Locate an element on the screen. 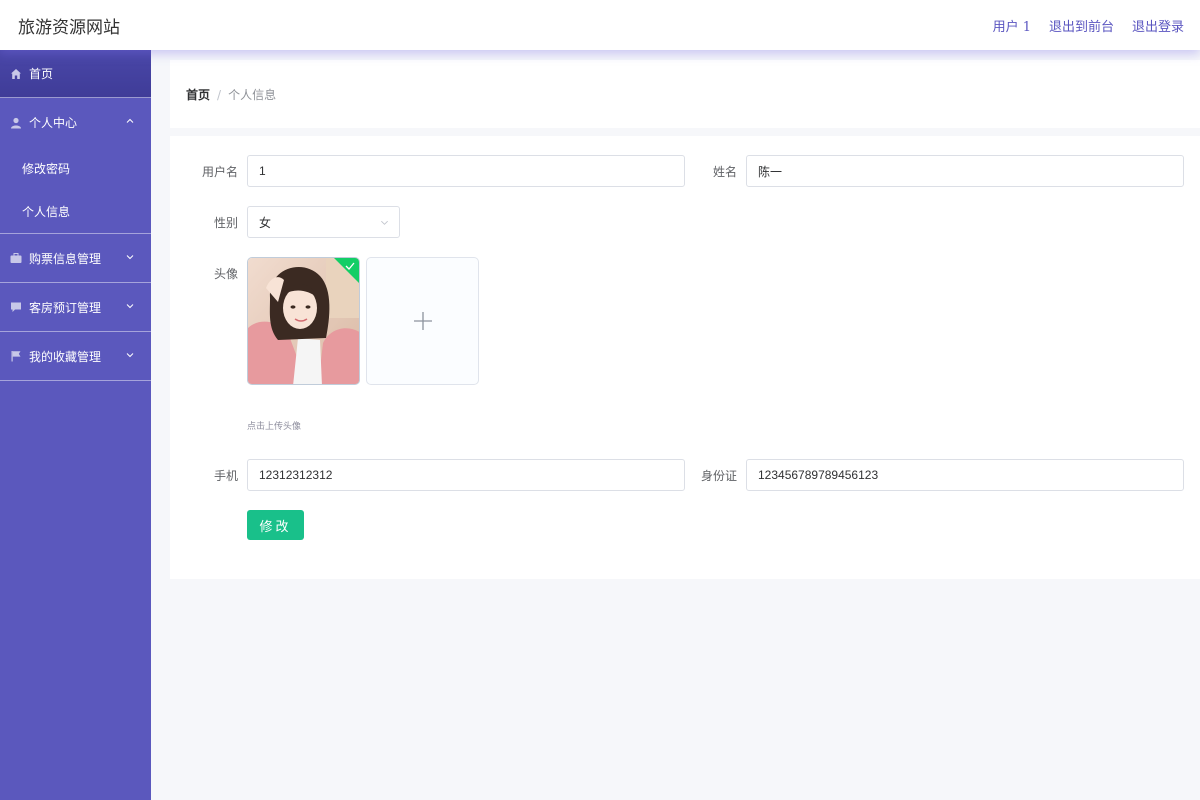 This screenshot has height=800, width=1200. breadcrumb-current: 个人信息 is located at coordinates (252, 95).